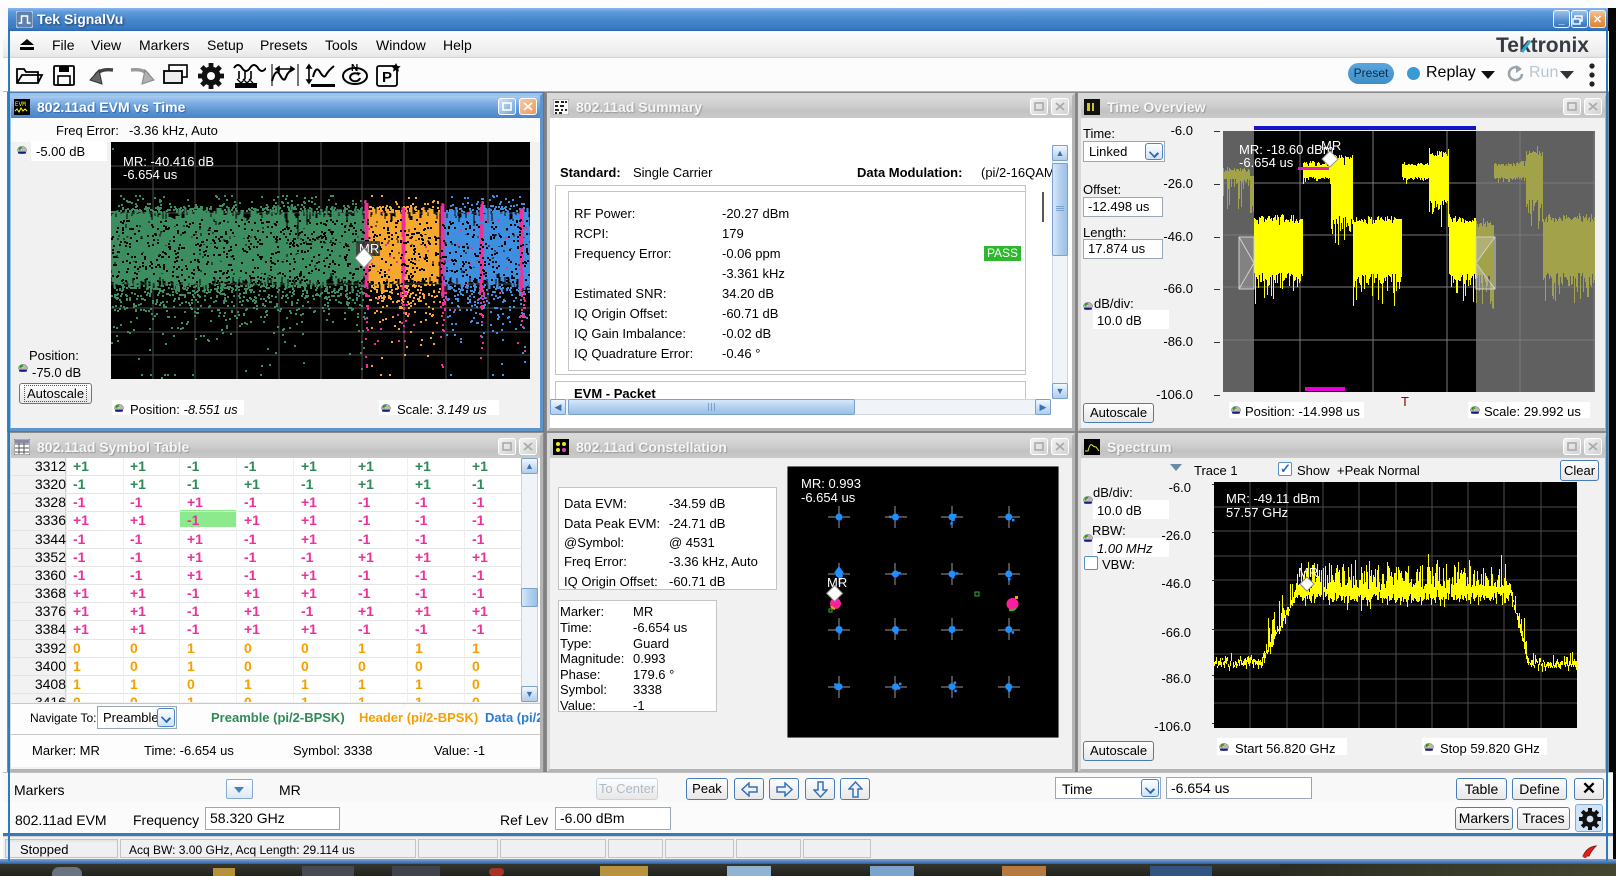 The image size is (1616, 876). Describe the element at coordinates (20, 104) in the screenshot. I see `svg-text: EVM` at that location.